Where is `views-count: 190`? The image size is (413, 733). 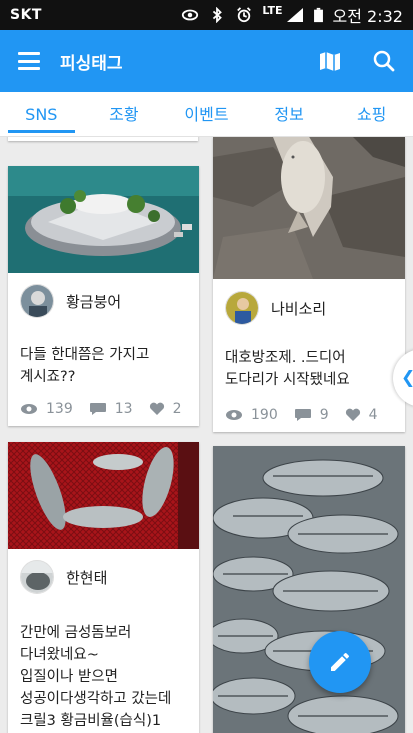
views-count: 190 is located at coordinates (264, 415).